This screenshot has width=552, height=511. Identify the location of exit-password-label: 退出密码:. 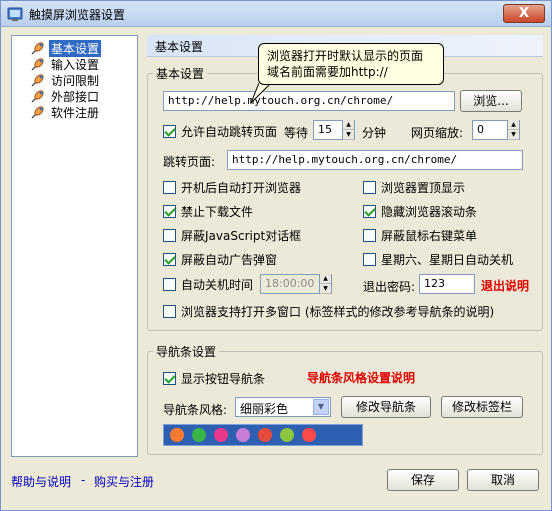
(389, 287).